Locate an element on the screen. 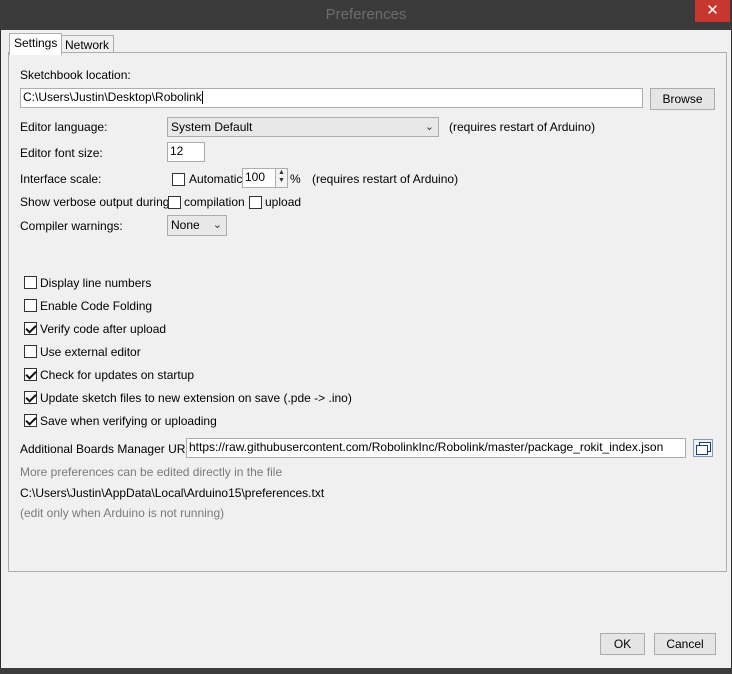 This screenshot has height=674, width=732. scale-spinner: ▲ ▼ is located at coordinates (281, 178).